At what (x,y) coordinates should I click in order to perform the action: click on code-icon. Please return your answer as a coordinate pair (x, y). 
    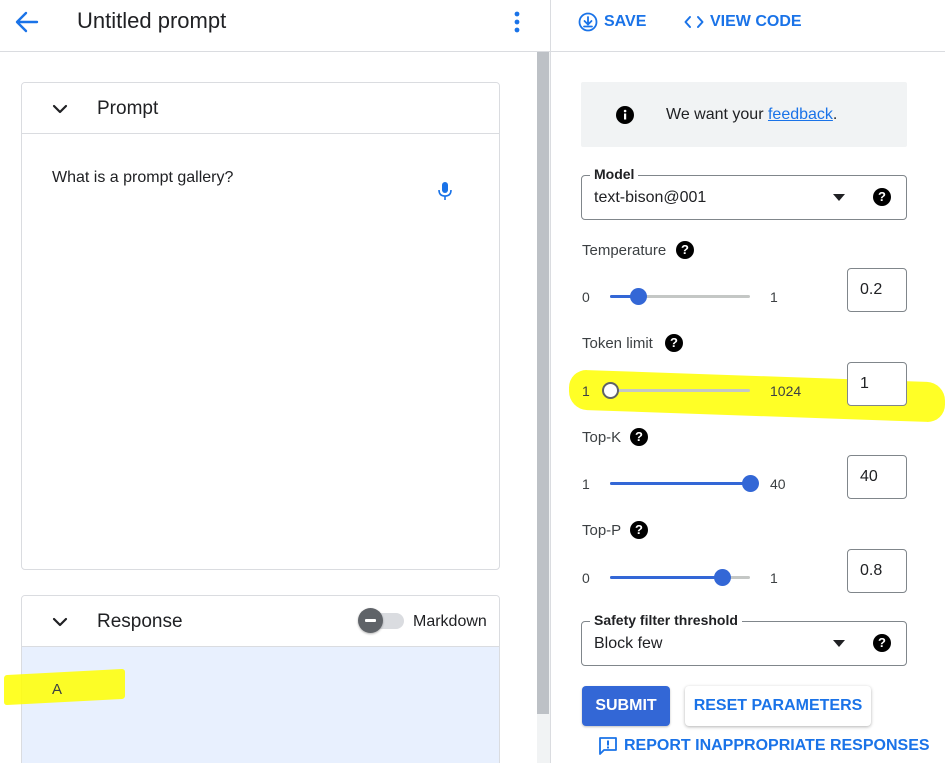
    Looking at the image, I should click on (694, 22).